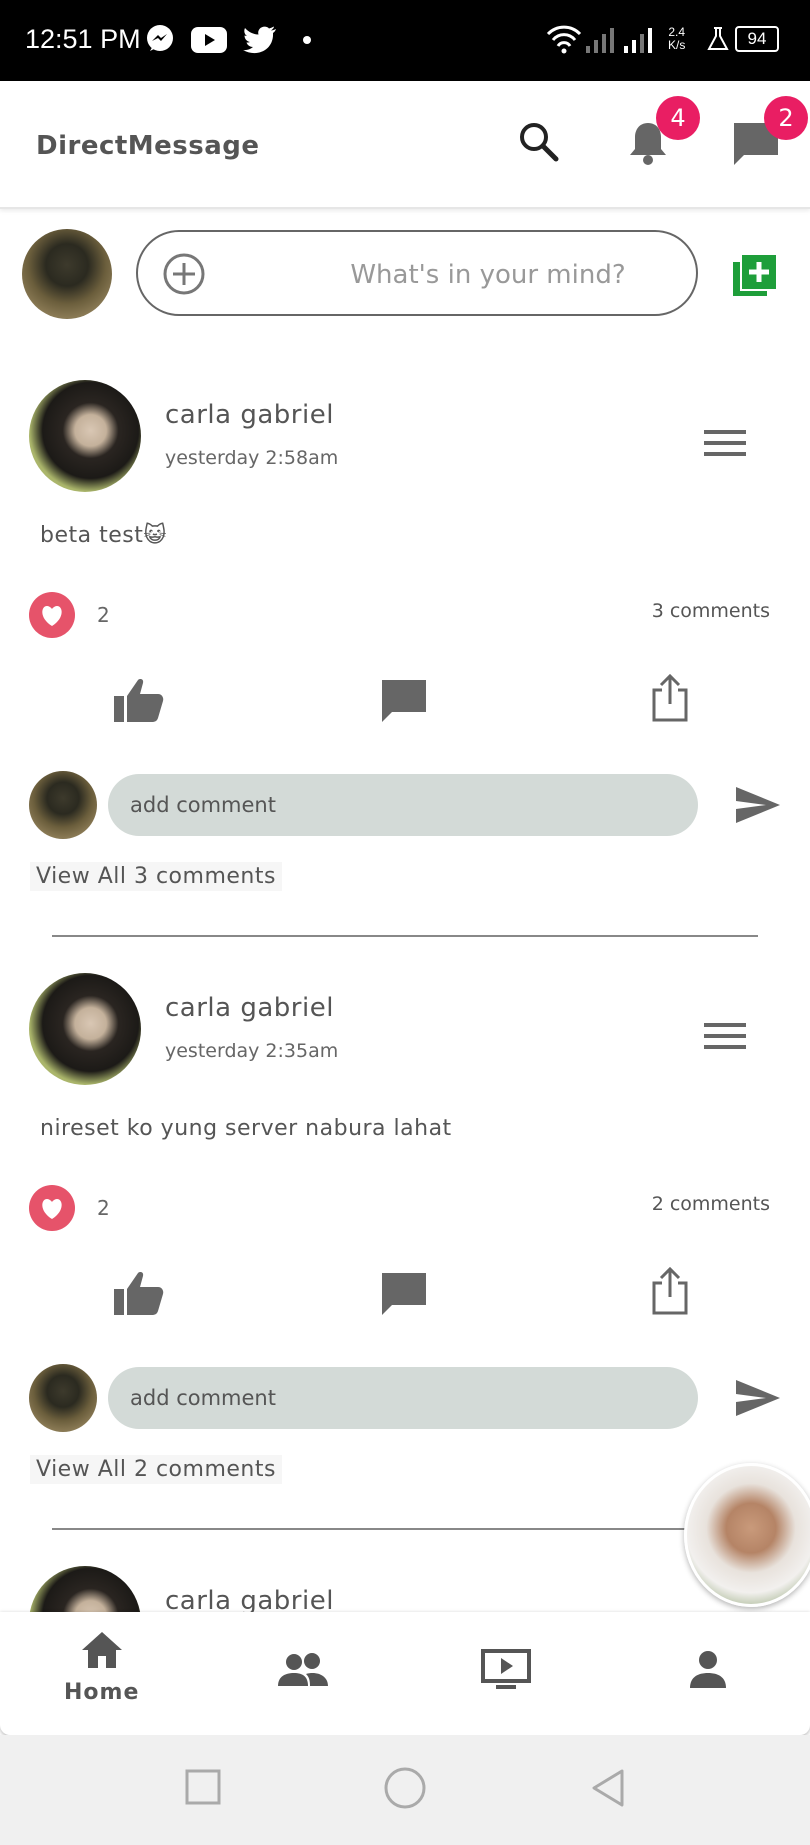  Describe the element at coordinates (259, 40) in the screenshot. I see `twitter-icon` at that location.